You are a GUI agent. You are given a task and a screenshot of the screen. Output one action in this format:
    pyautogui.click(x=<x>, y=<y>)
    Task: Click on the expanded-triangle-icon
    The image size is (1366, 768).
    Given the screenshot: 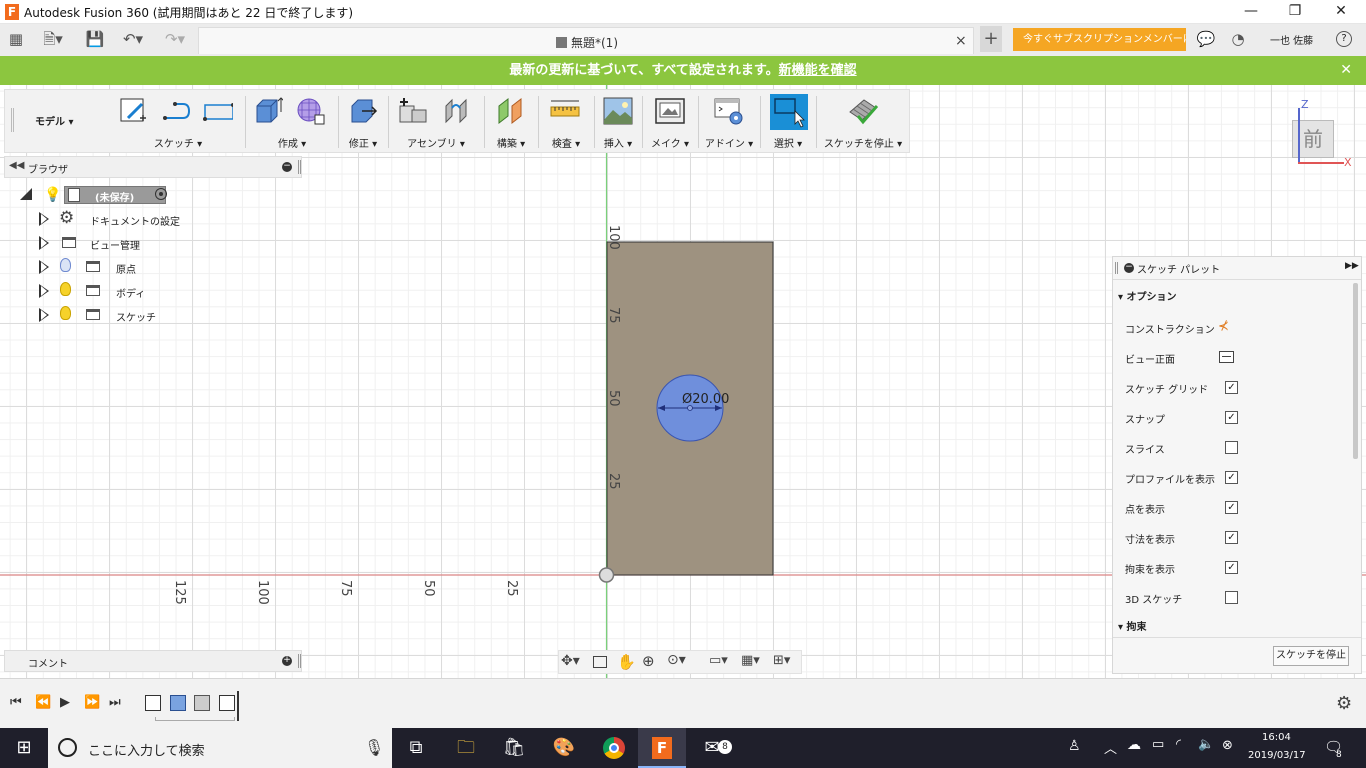 What is the action you would take?
    pyautogui.click(x=26, y=194)
    